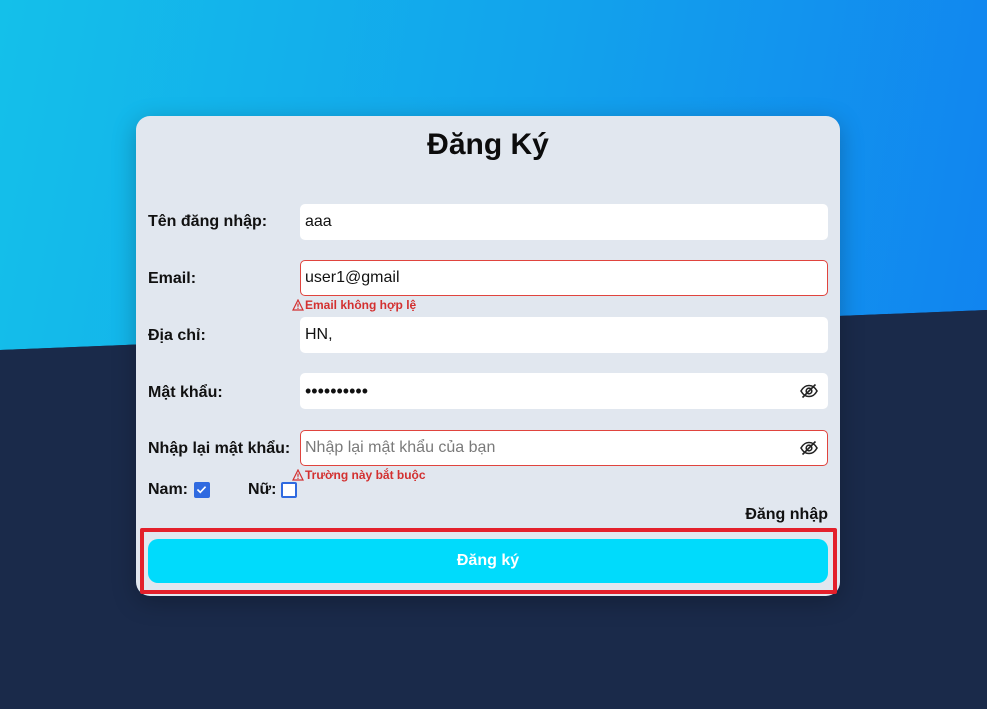 The width and height of the screenshot is (987, 709). I want to click on gender-male-label: Nam:, so click(168, 489).